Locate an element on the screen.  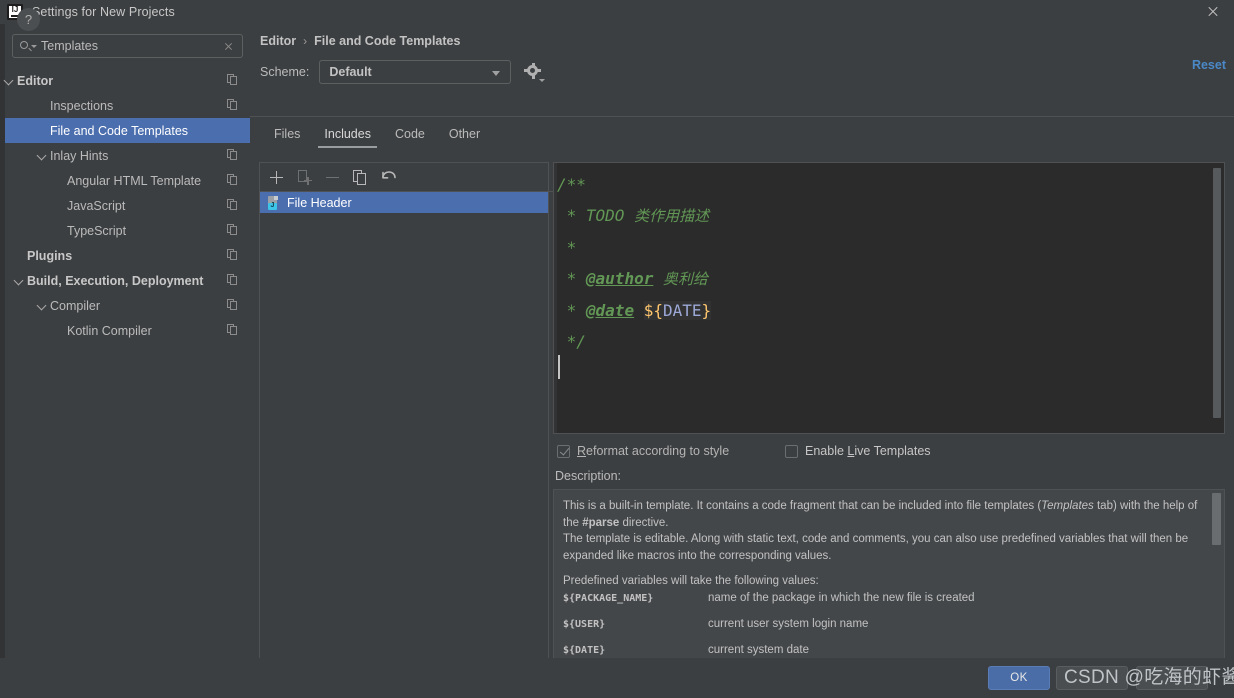
sidebar-item-file-and-code-templates: File and Code Templates is located at coordinates (127, 130).